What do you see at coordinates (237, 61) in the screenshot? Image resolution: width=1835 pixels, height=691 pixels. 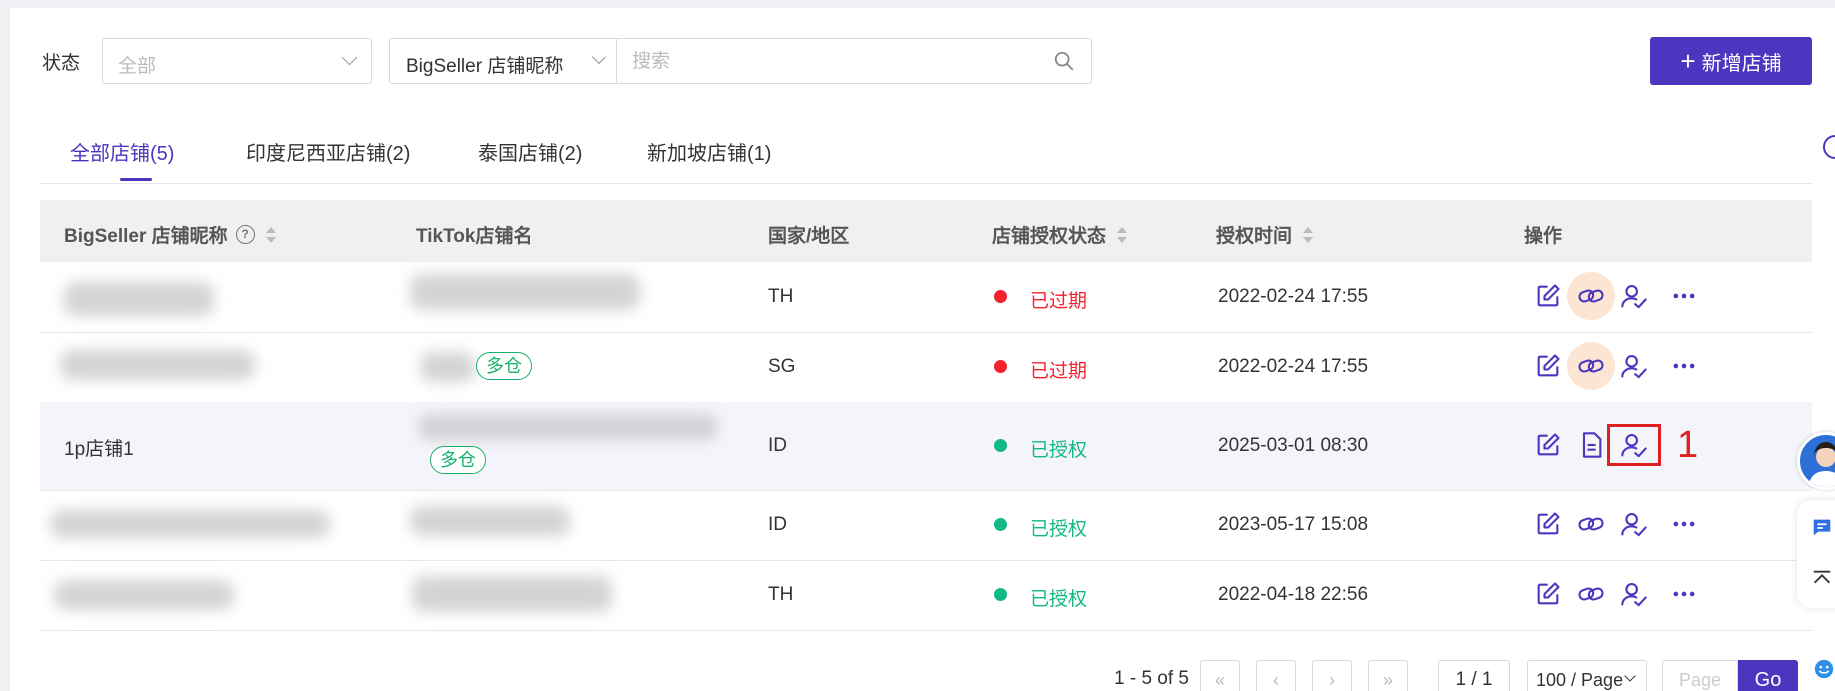 I see `status-select: 全部` at bounding box center [237, 61].